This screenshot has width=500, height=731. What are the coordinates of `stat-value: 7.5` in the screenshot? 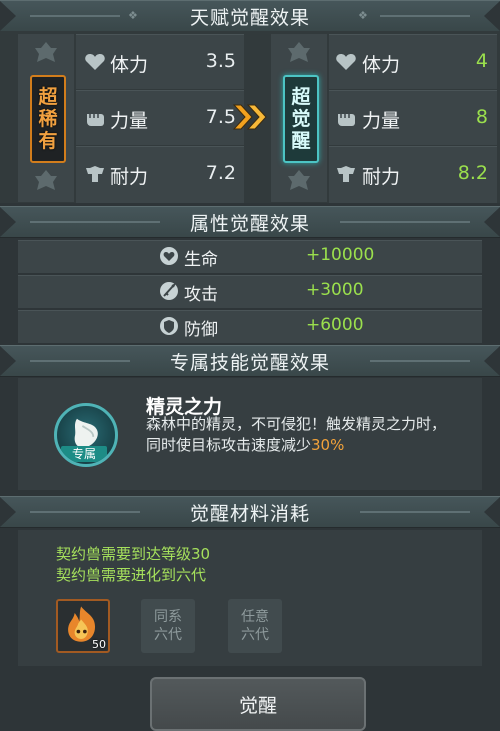 It's located at (220, 117).